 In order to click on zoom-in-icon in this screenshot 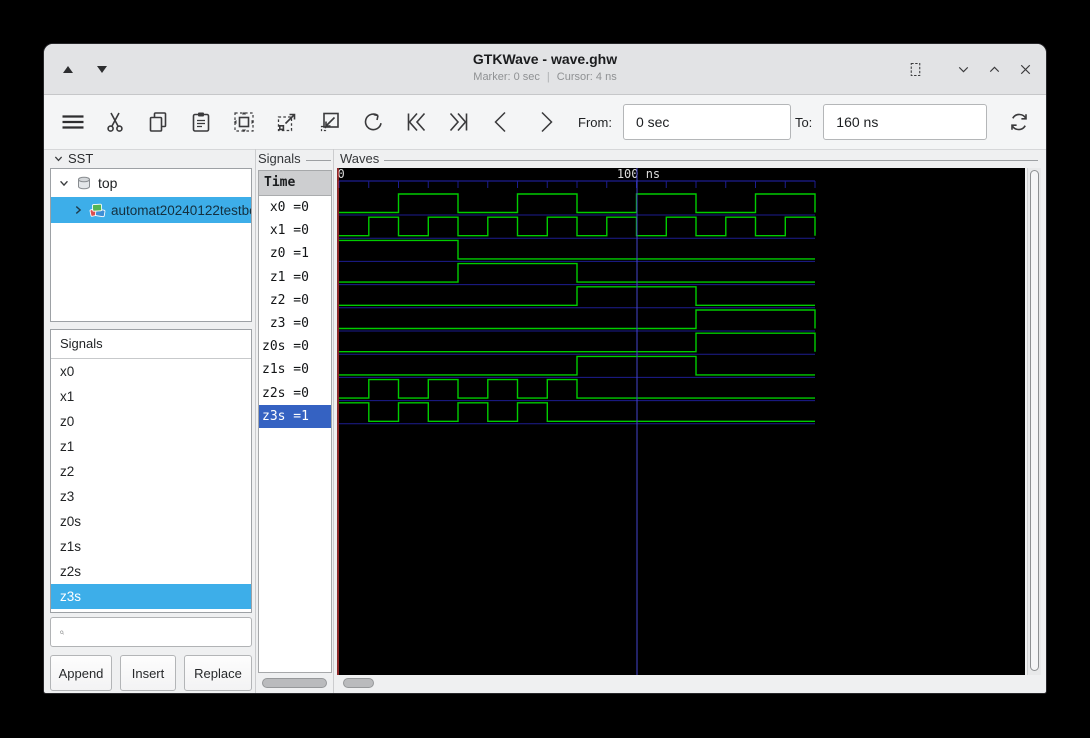, I will do `click(286, 122)`.